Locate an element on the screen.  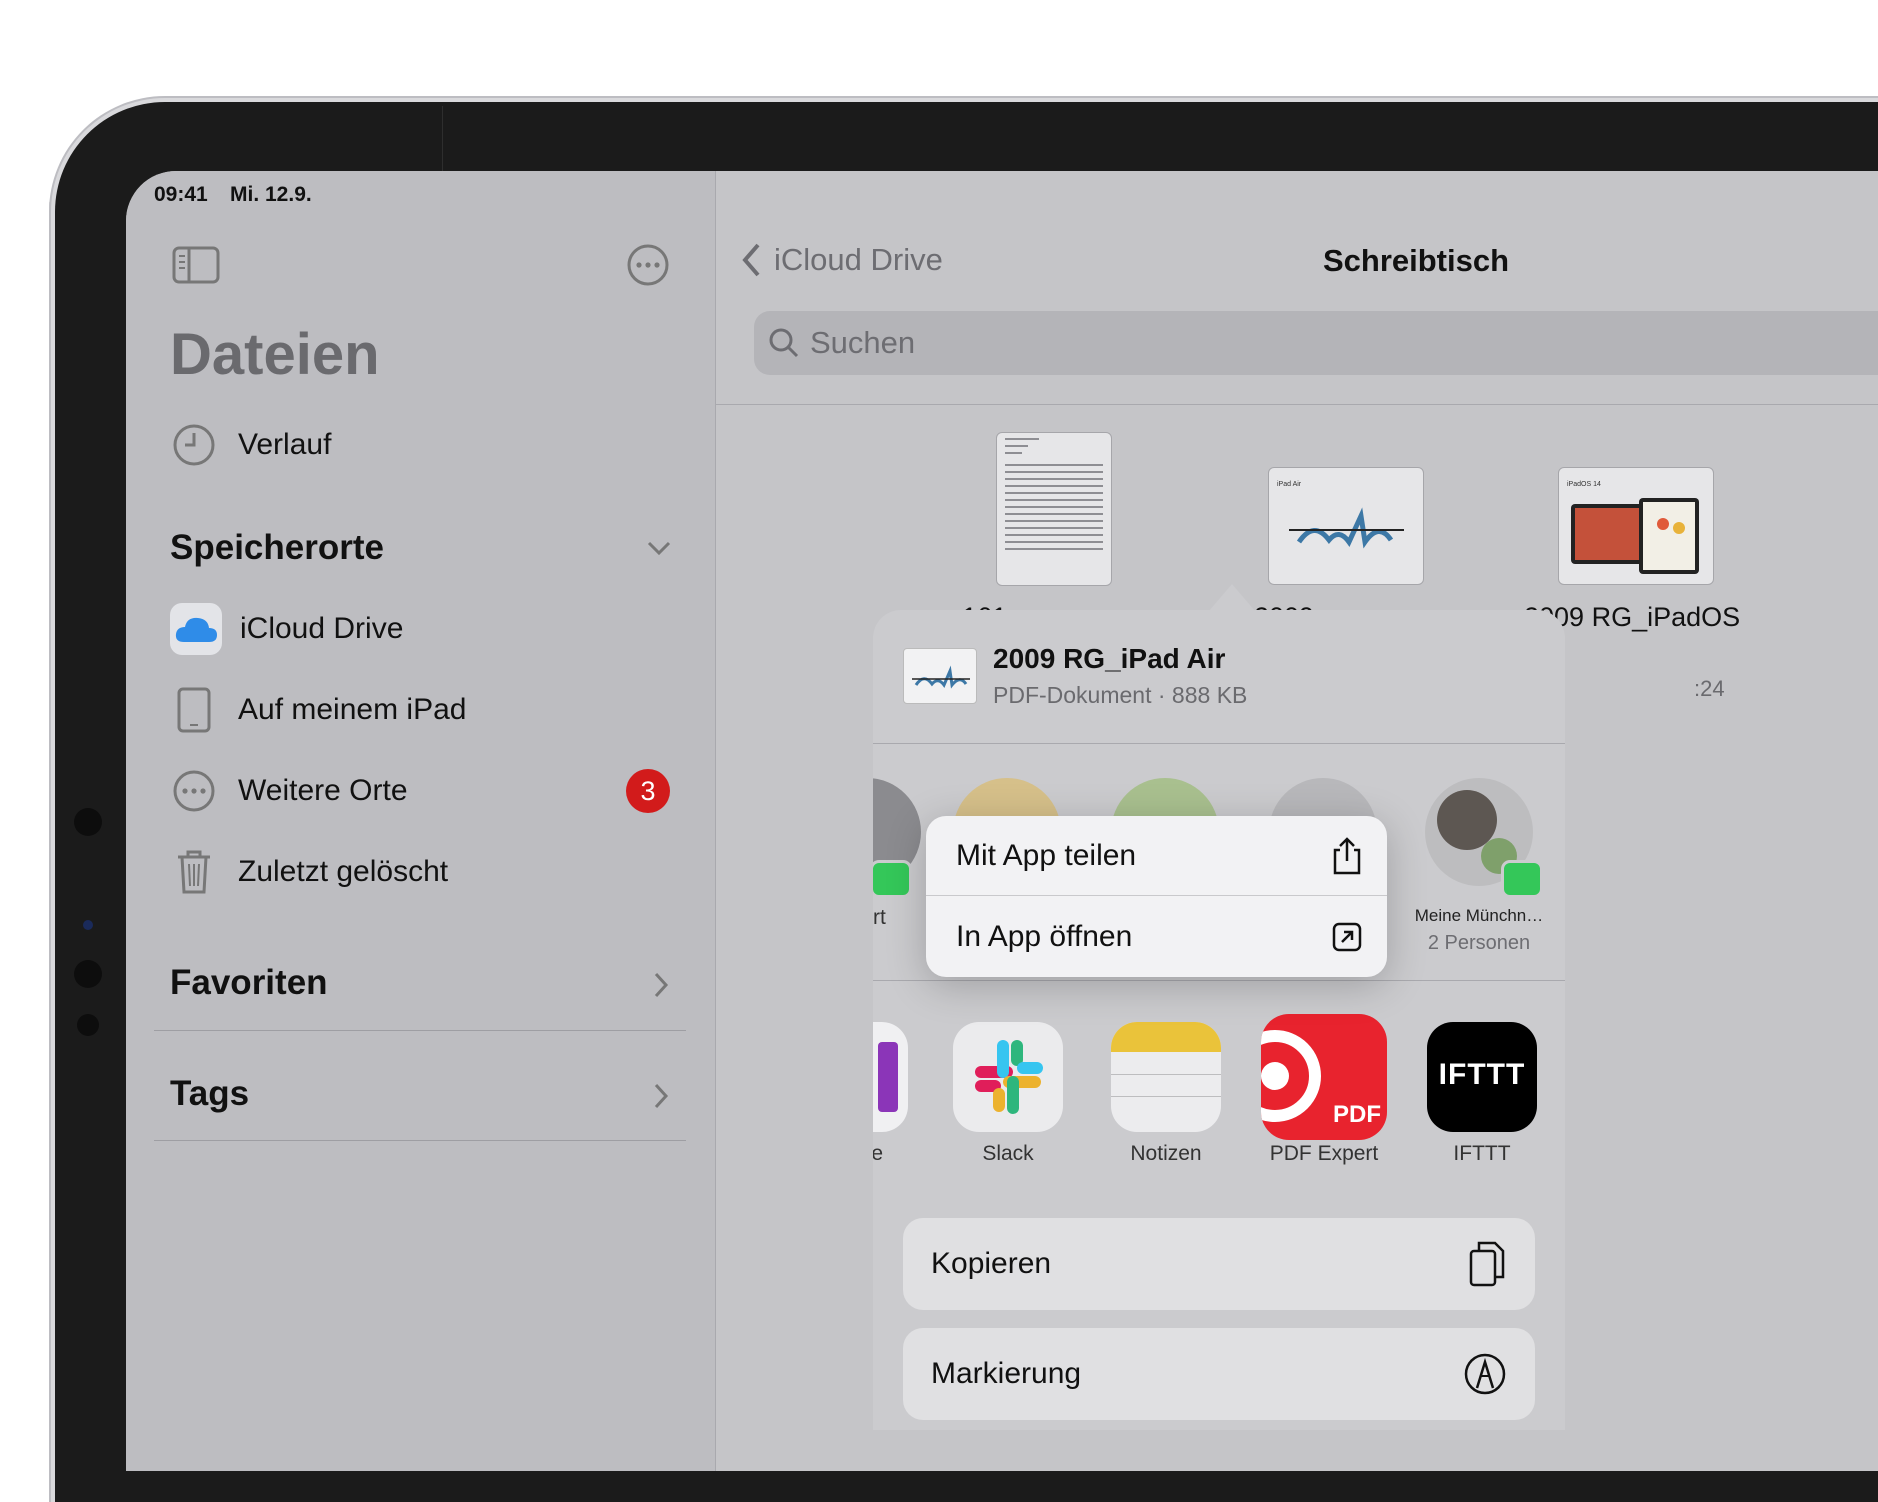
file-info: :24 is located at coordinates (1709, 688).